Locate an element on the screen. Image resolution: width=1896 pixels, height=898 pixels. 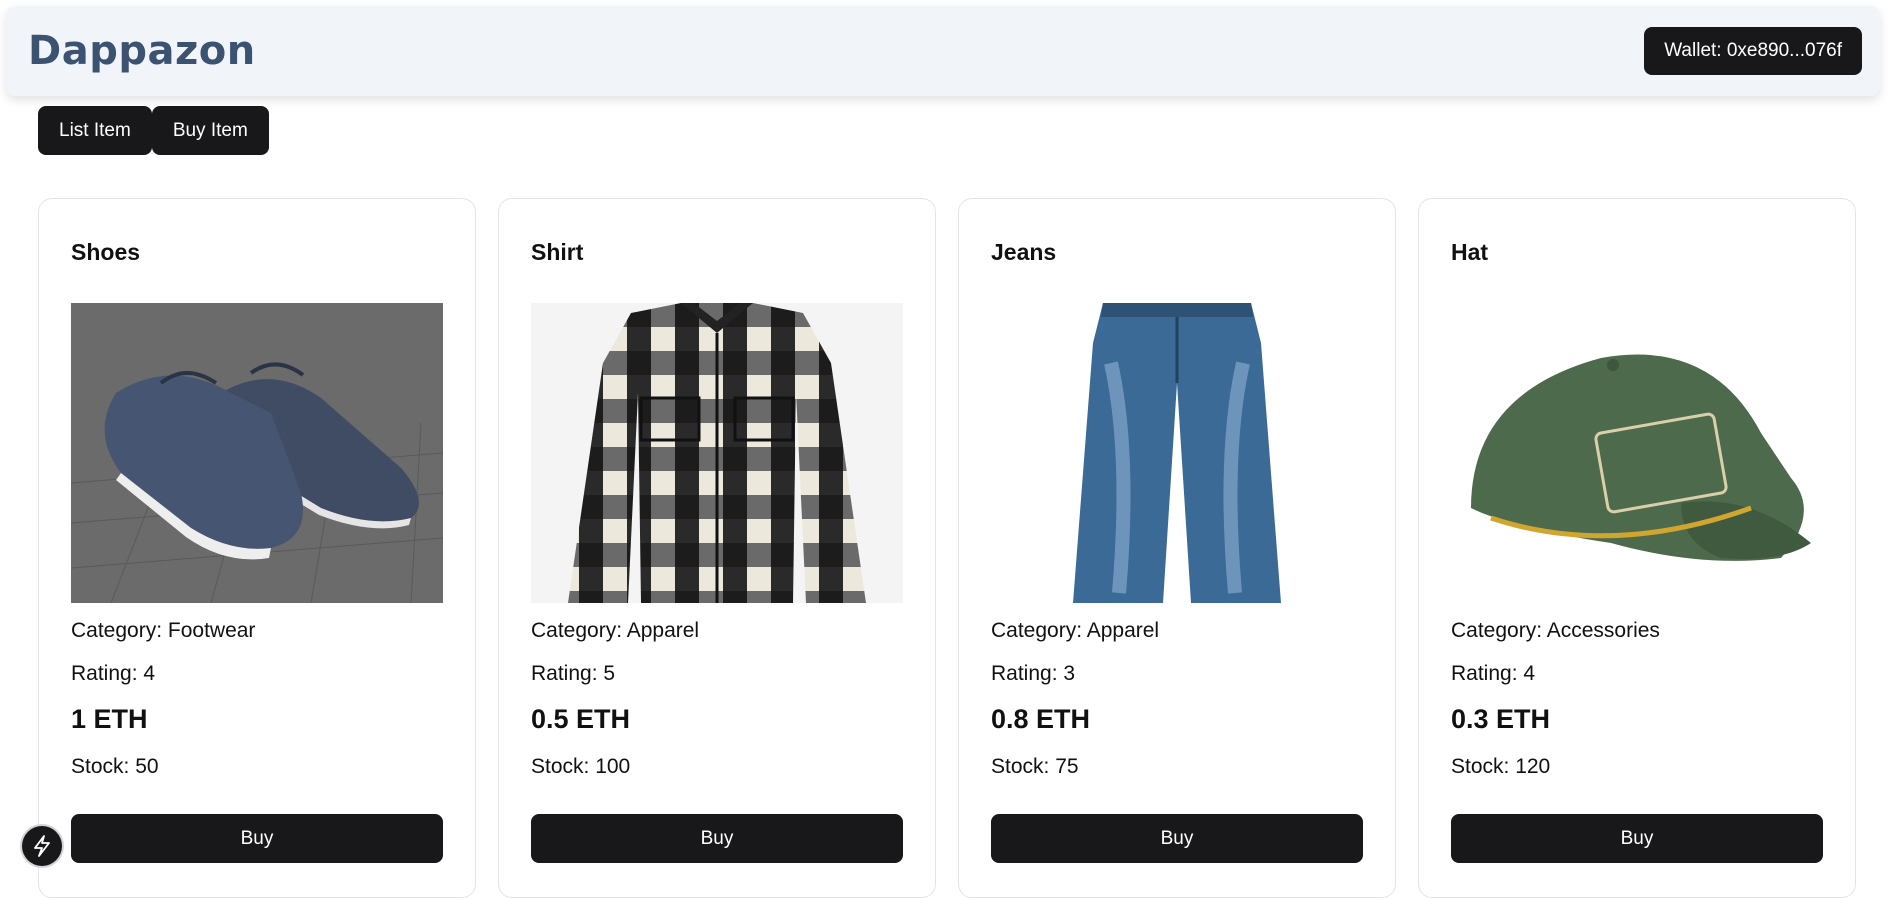
product-stock: Stock: 50 is located at coordinates (115, 766).